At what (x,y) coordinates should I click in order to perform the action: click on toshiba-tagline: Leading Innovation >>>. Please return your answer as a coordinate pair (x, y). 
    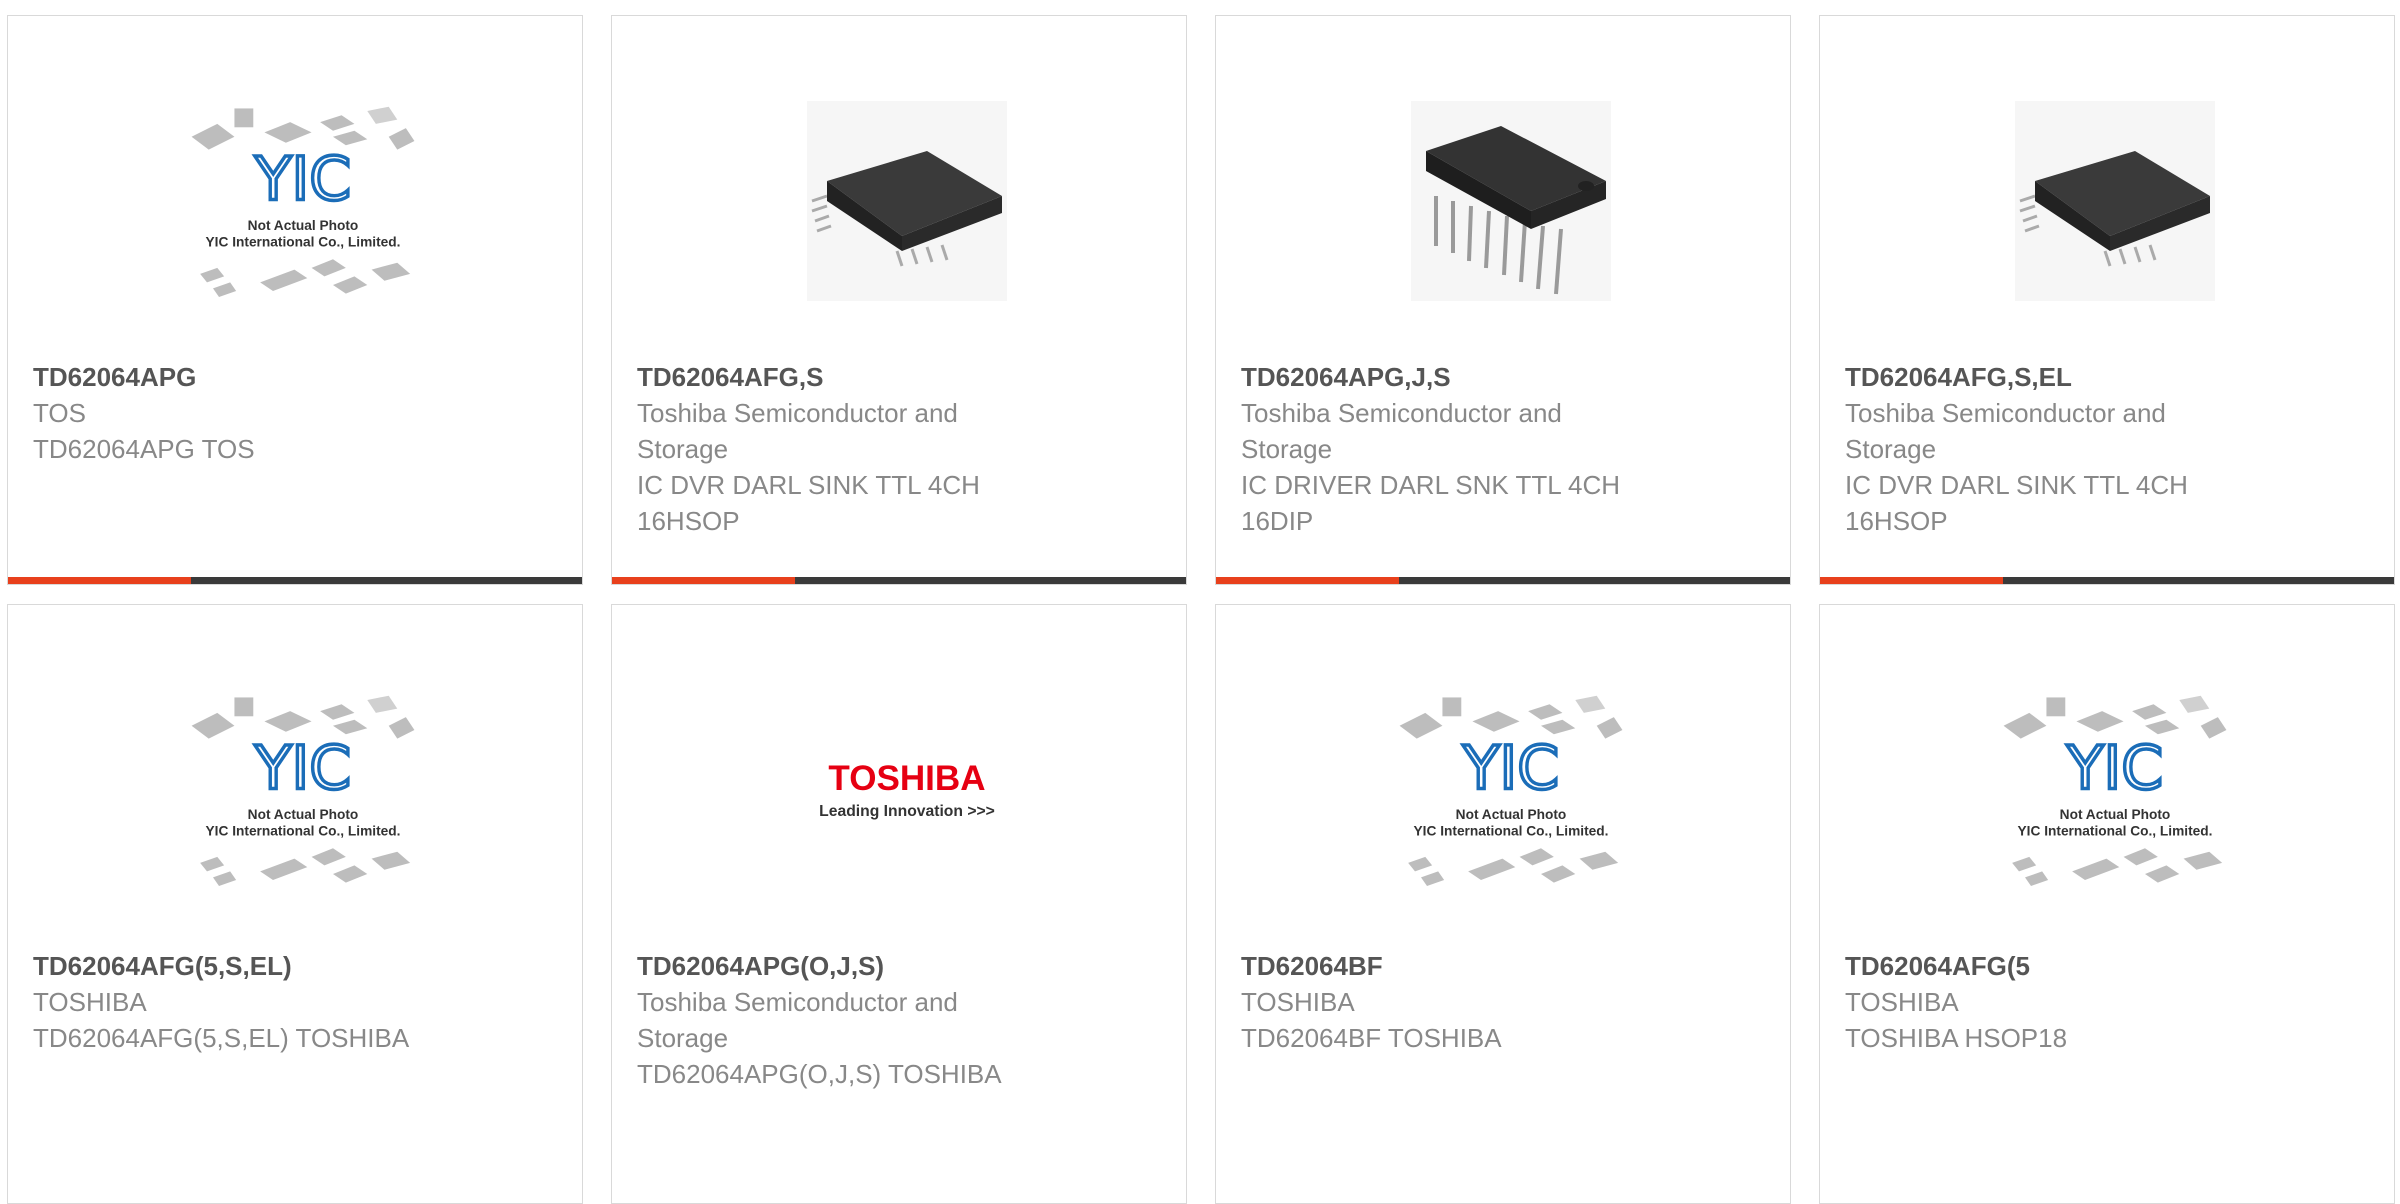
    Looking at the image, I should click on (907, 811).